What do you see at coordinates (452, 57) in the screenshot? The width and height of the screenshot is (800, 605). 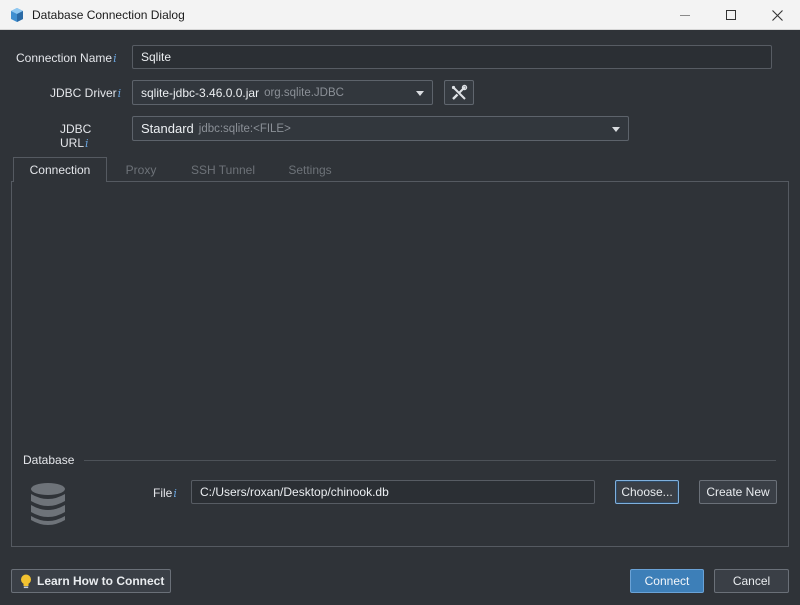 I see `connection-name-input: Sqlite` at bounding box center [452, 57].